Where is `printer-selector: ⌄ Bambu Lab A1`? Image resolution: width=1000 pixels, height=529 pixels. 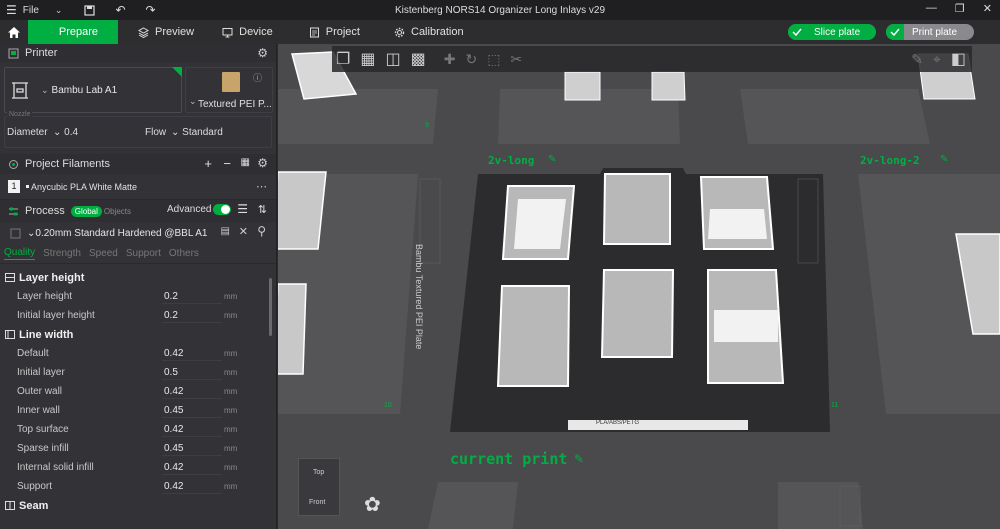 printer-selector: ⌄ Bambu Lab A1 is located at coordinates (93, 90).